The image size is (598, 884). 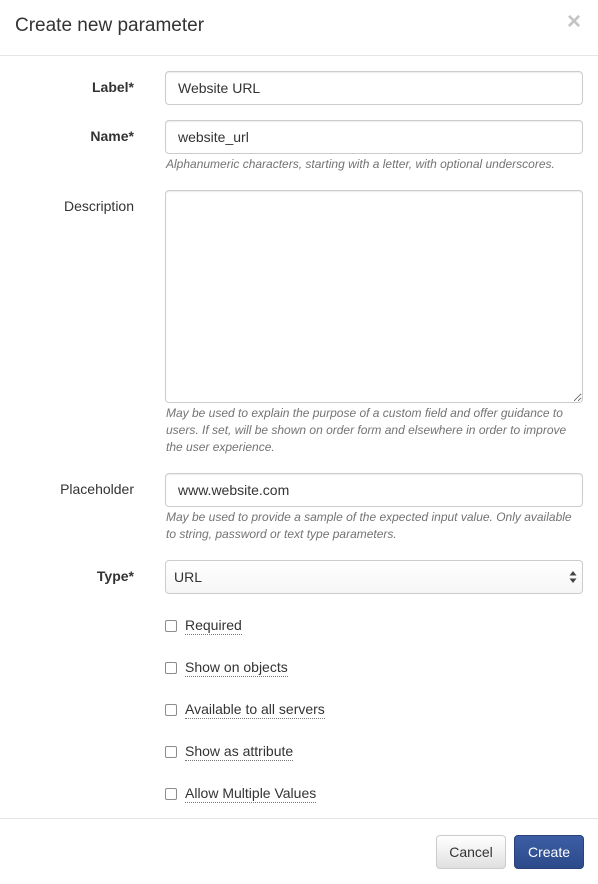 I want to click on show-on-objects-checkbox-row: Show on objects, so click(x=226, y=668).